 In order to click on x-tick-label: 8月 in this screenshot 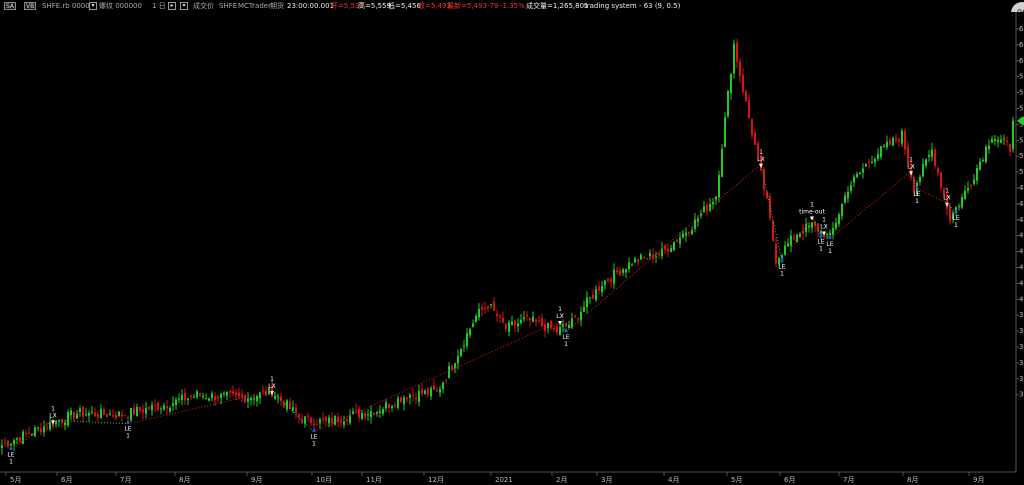, I will do `click(912, 480)`.